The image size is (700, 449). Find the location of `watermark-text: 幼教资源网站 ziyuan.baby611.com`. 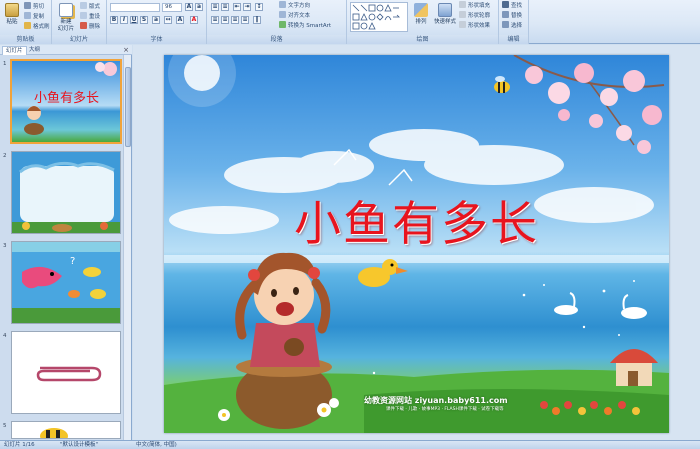

watermark-text: 幼教资源网站 ziyuan.baby611.com is located at coordinates (436, 400).